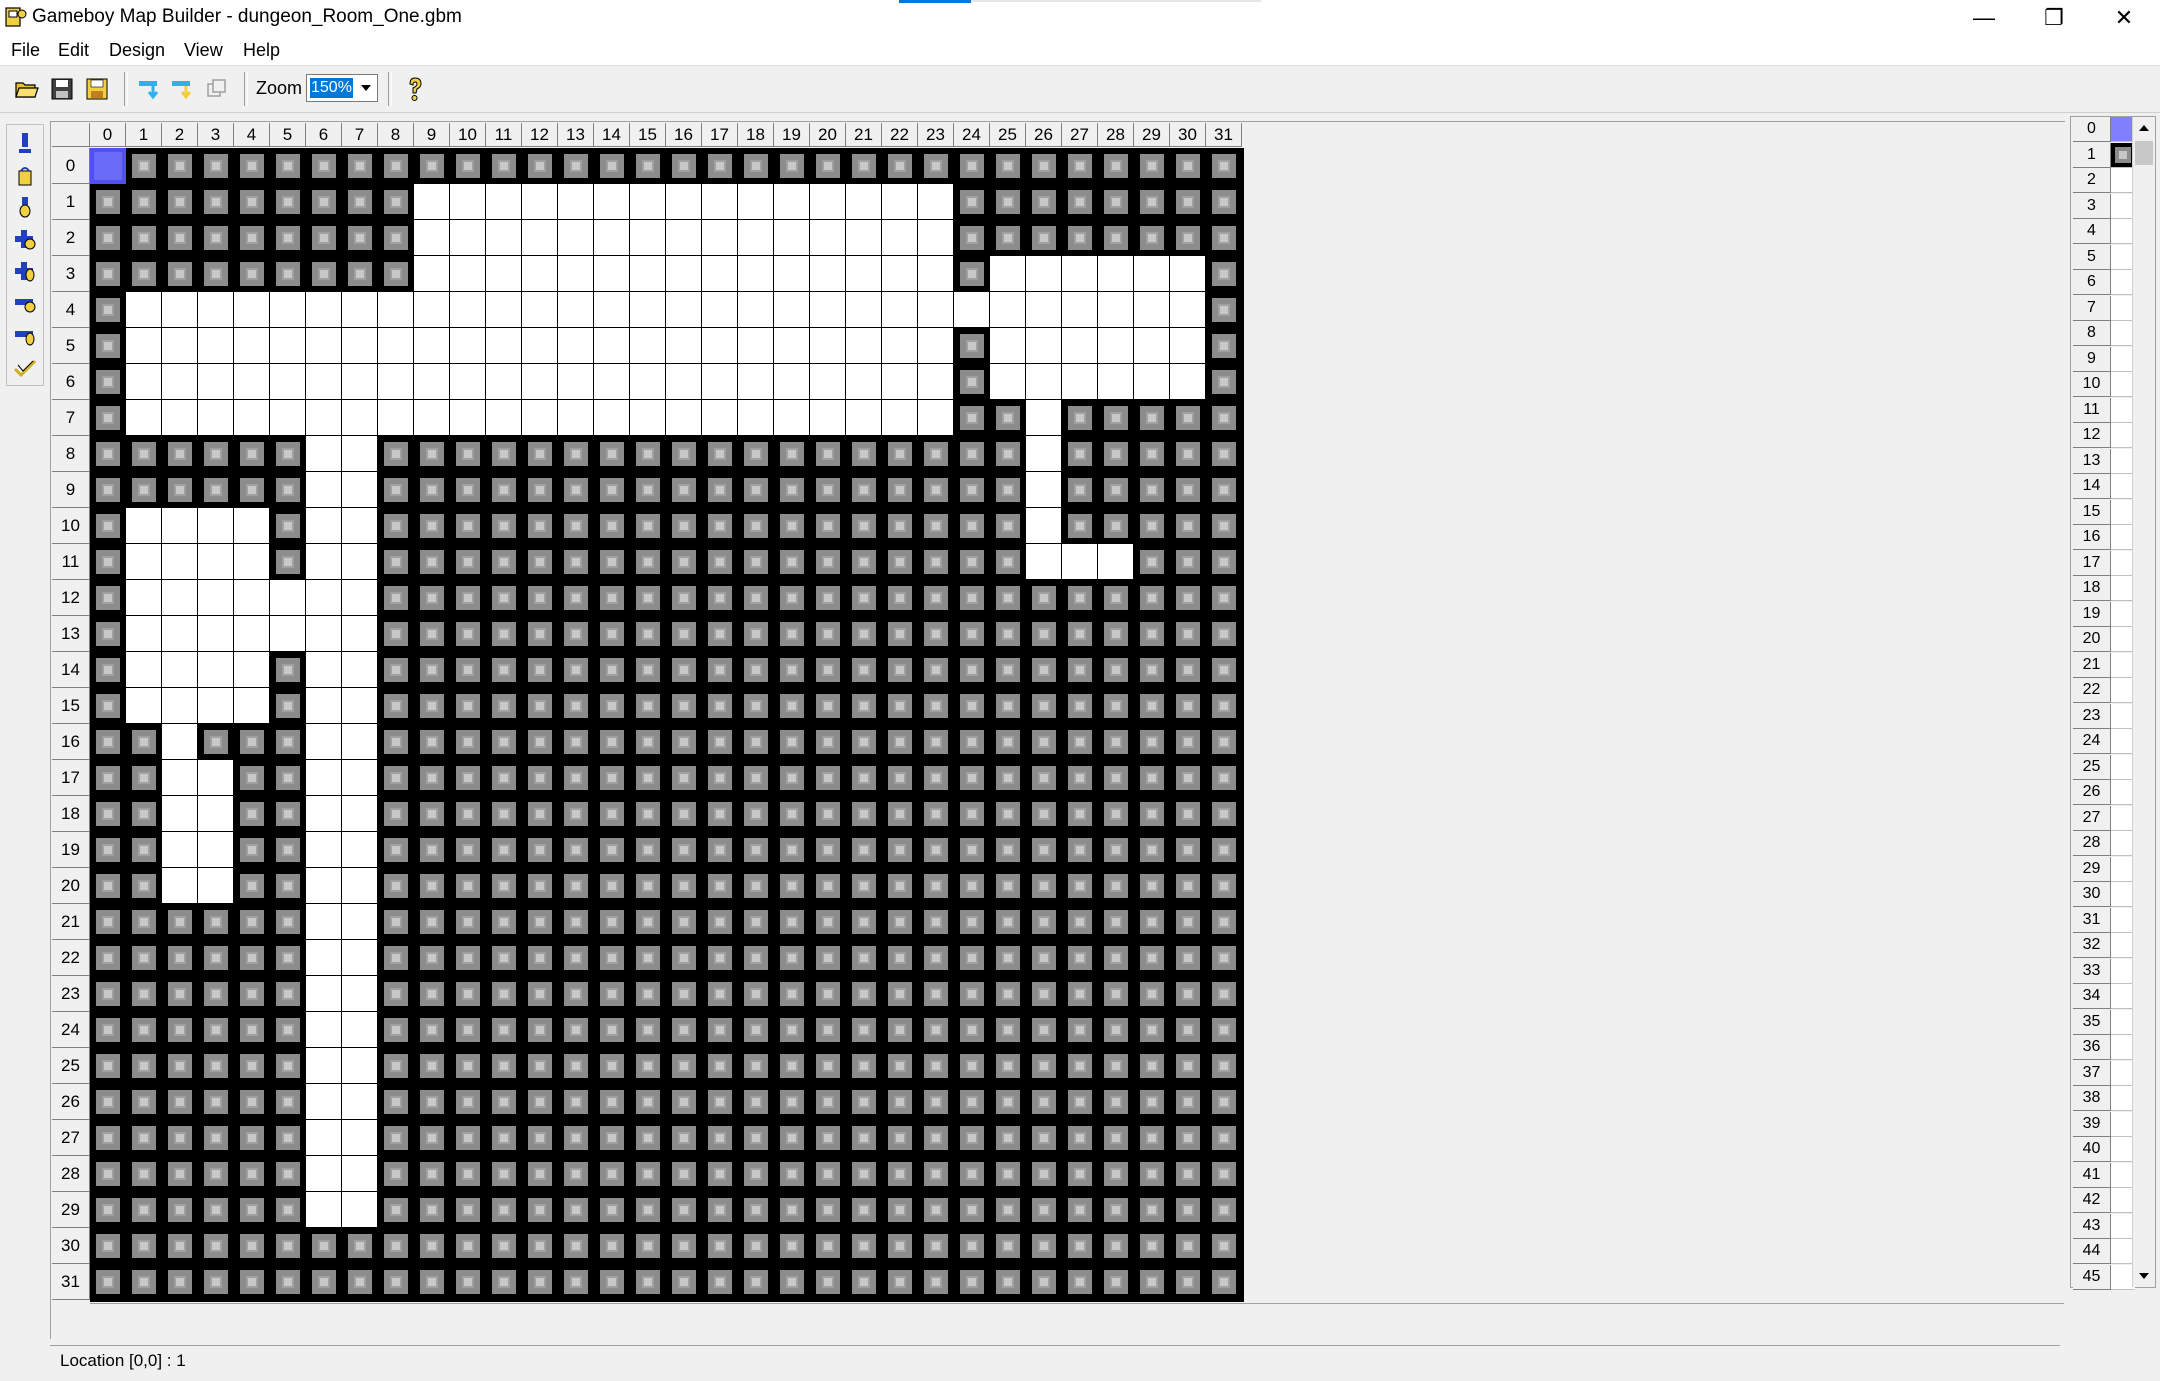 Image resolution: width=2160 pixels, height=1381 pixels. What do you see at coordinates (73, 50) in the screenshot?
I see `menu-edit: Edit` at bounding box center [73, 50].